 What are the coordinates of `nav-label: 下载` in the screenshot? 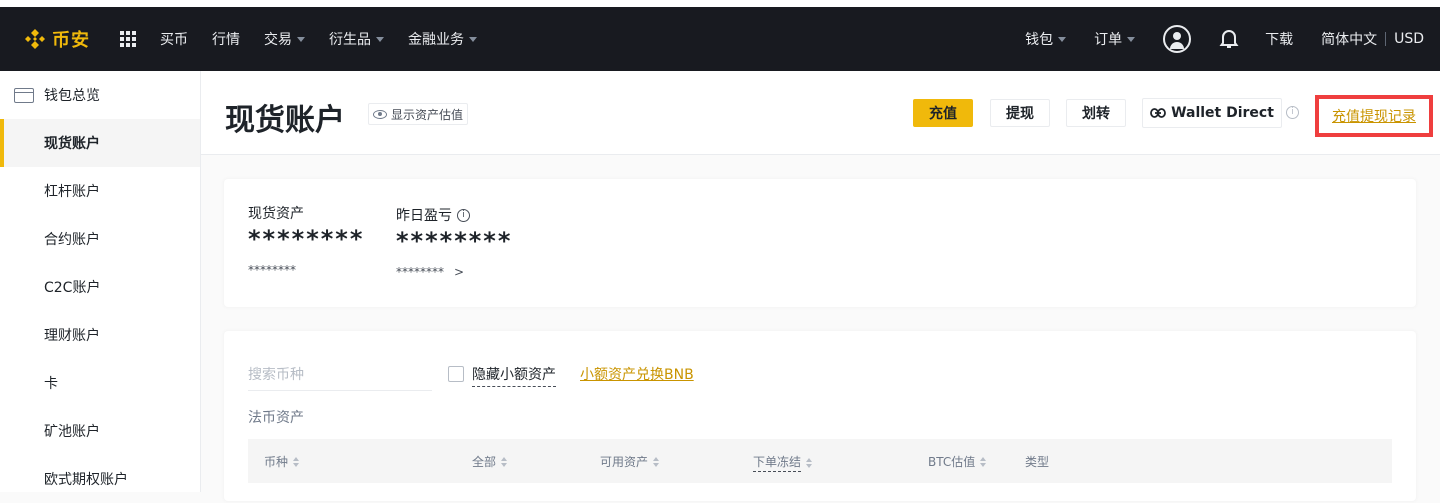 It's located at (1279, 40).